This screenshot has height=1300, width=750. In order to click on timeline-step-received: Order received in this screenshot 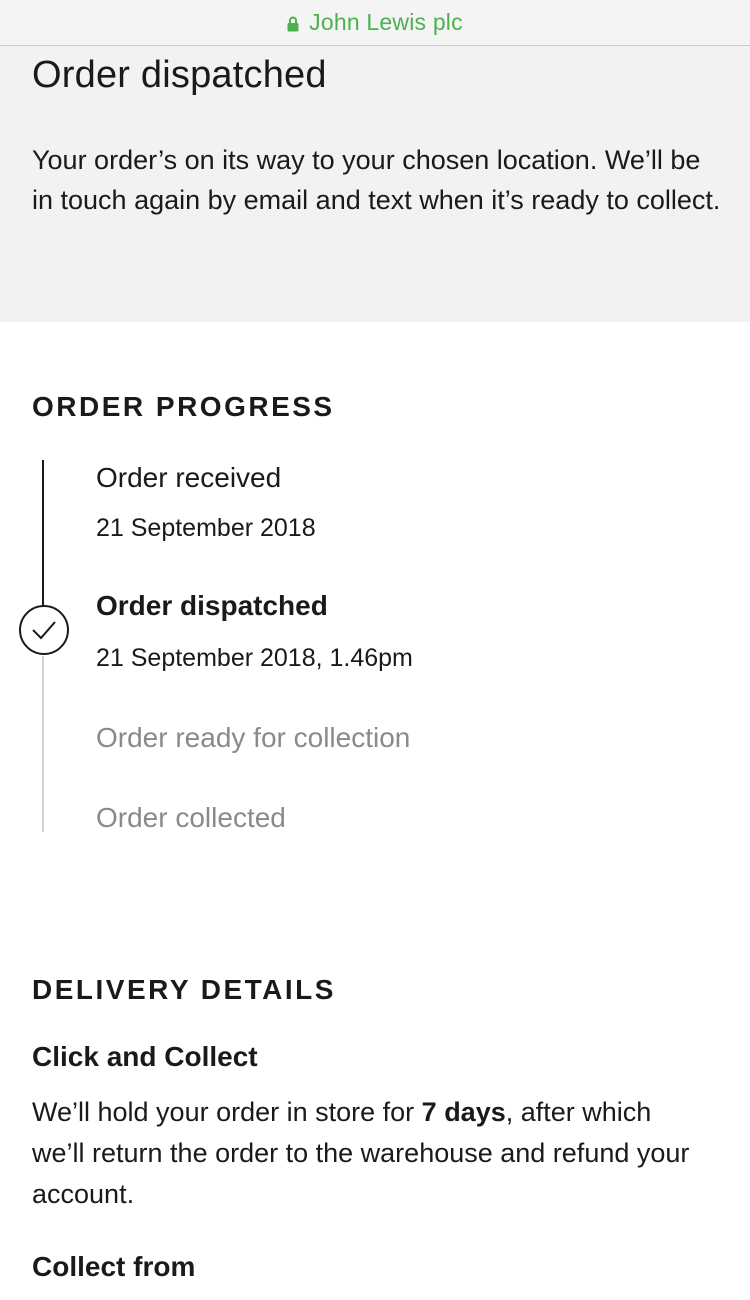, I will do `click(189, 477)`.